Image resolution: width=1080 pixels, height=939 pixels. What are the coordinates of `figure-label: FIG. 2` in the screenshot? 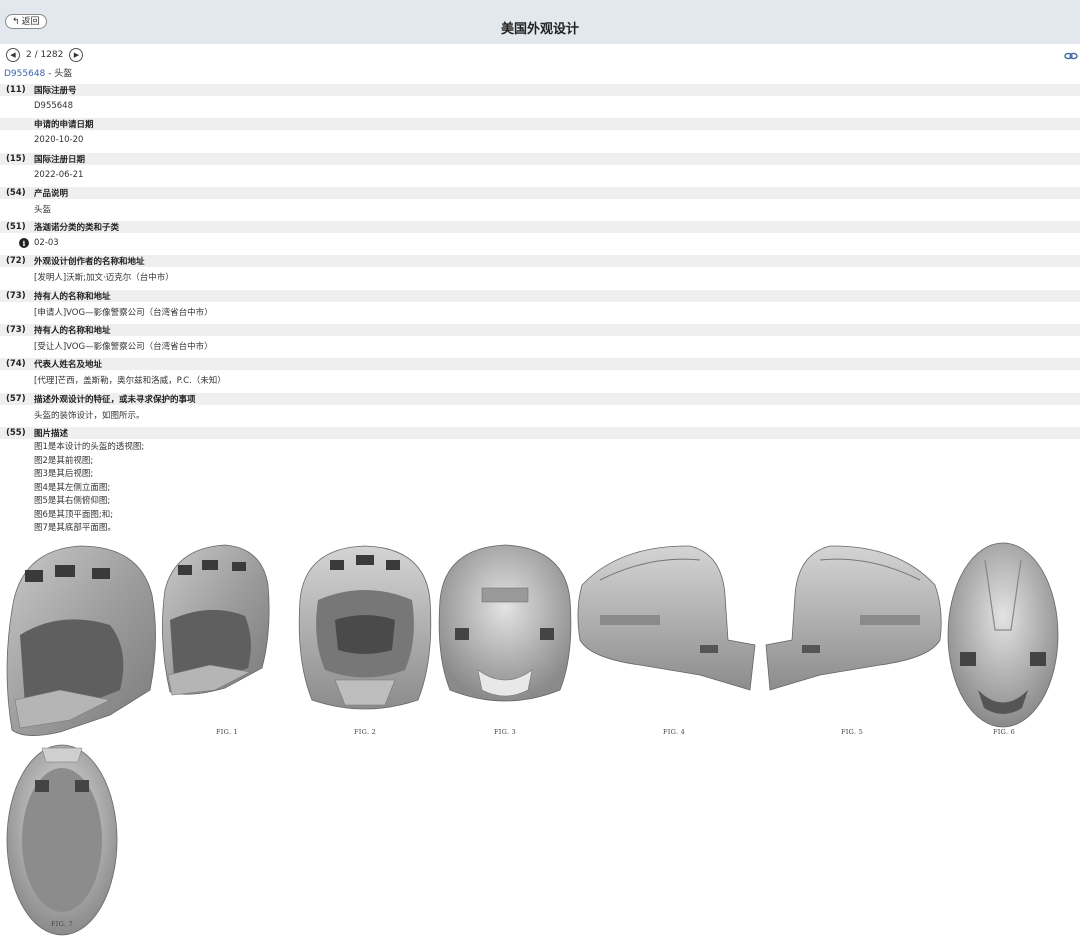 It's located at (365, 732).